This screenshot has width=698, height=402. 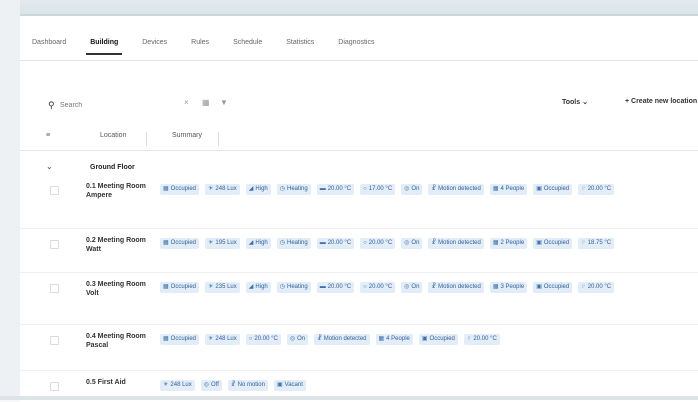 I want to click on tabs-divider, so click(x=359, y=60).